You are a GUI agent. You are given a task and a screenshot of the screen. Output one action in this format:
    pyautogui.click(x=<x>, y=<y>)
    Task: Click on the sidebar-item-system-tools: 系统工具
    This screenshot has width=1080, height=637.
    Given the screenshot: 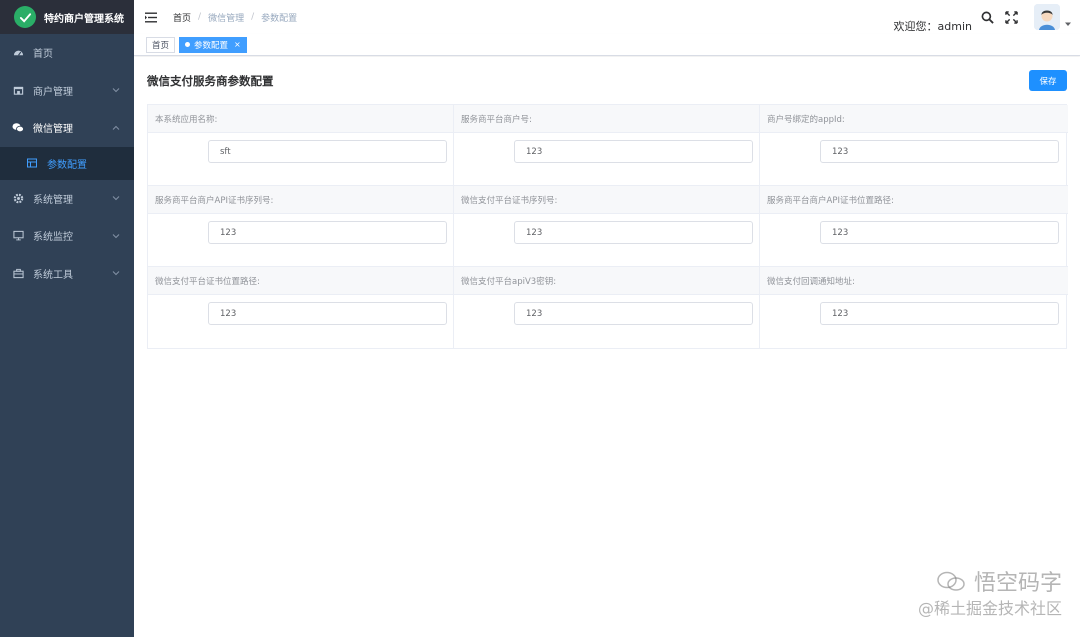 What is the action you would take?
    pyautogui.click(x=67, y=274)
    